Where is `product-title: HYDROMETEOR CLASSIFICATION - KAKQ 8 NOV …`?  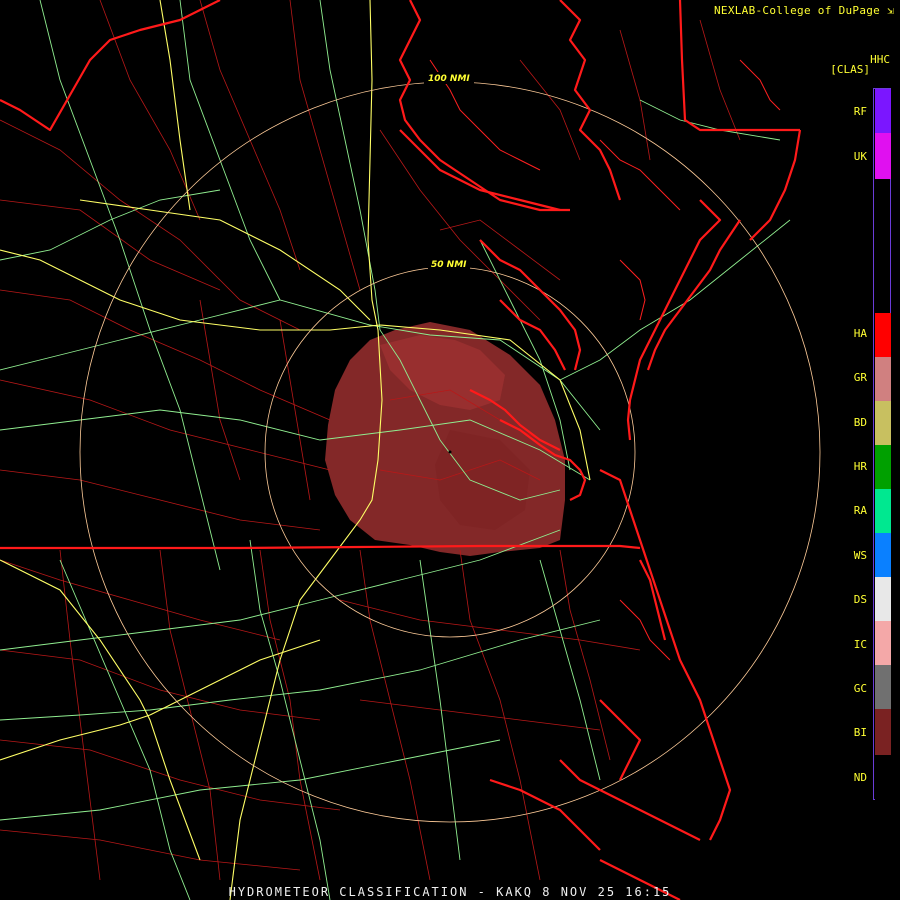
product-title: HYDROMETEOR CLASSIFICATION - KAKQ 8 NOV … is located at coordinates (450, 892).